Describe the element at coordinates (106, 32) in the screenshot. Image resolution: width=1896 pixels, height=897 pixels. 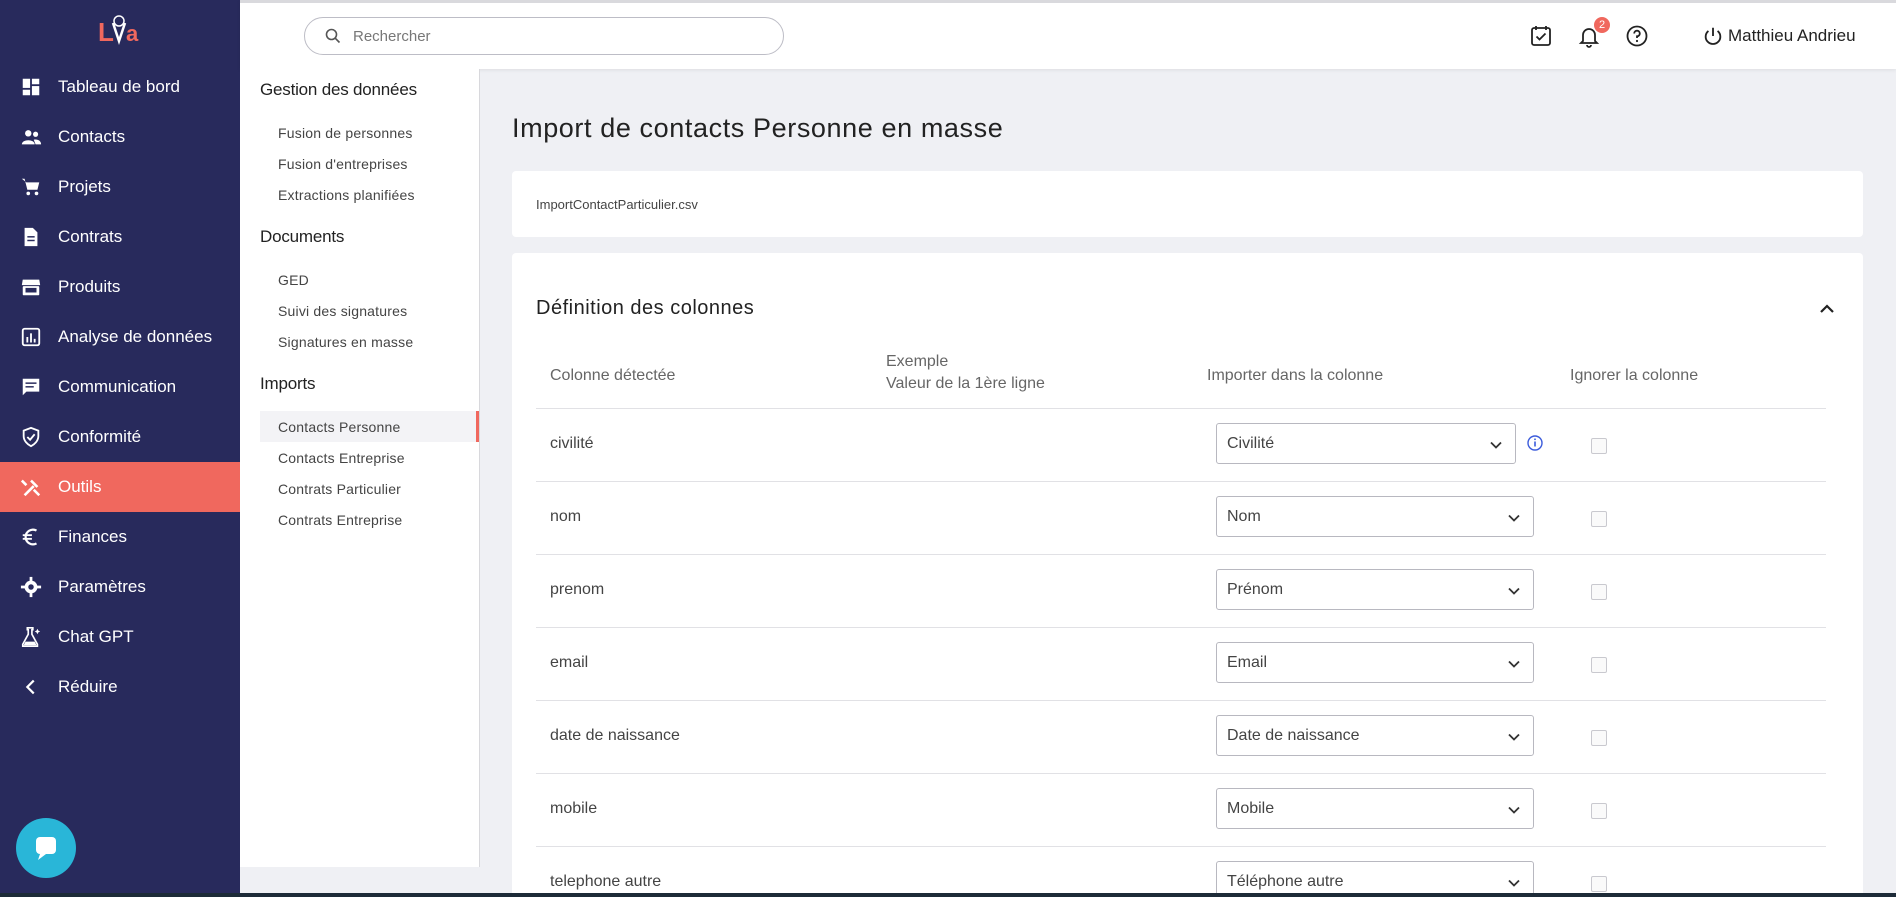
I see `svg-text: L` at that location.